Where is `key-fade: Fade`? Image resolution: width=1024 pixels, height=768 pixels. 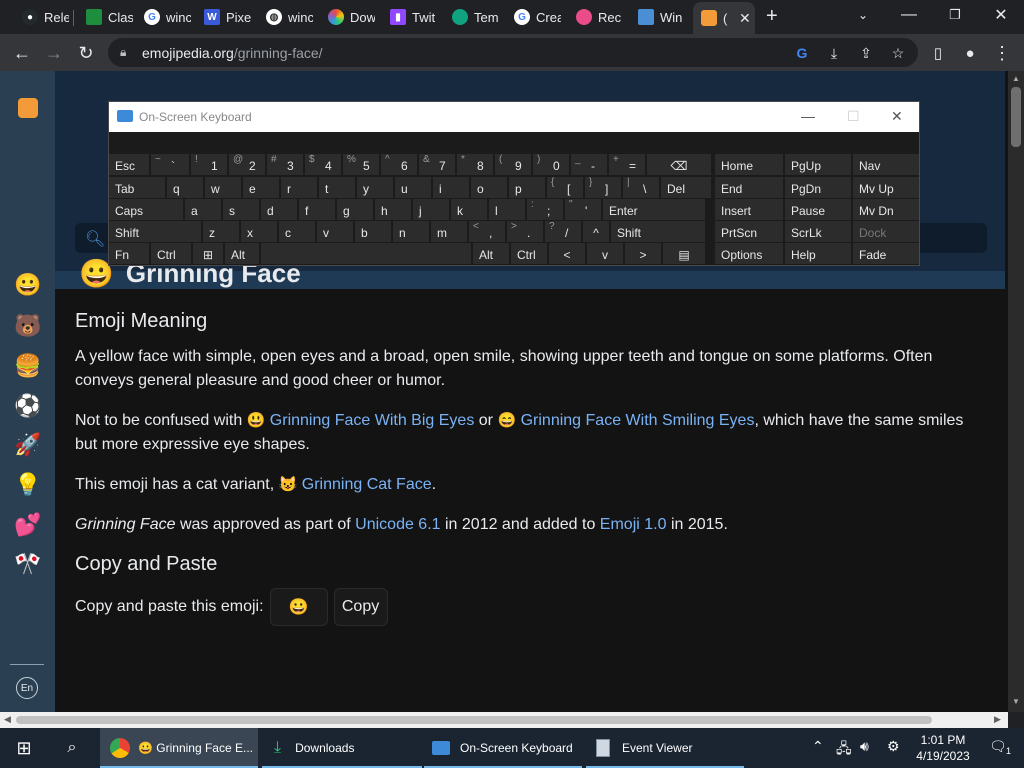
key-fade: Fade is located at coordinates (886, 253).